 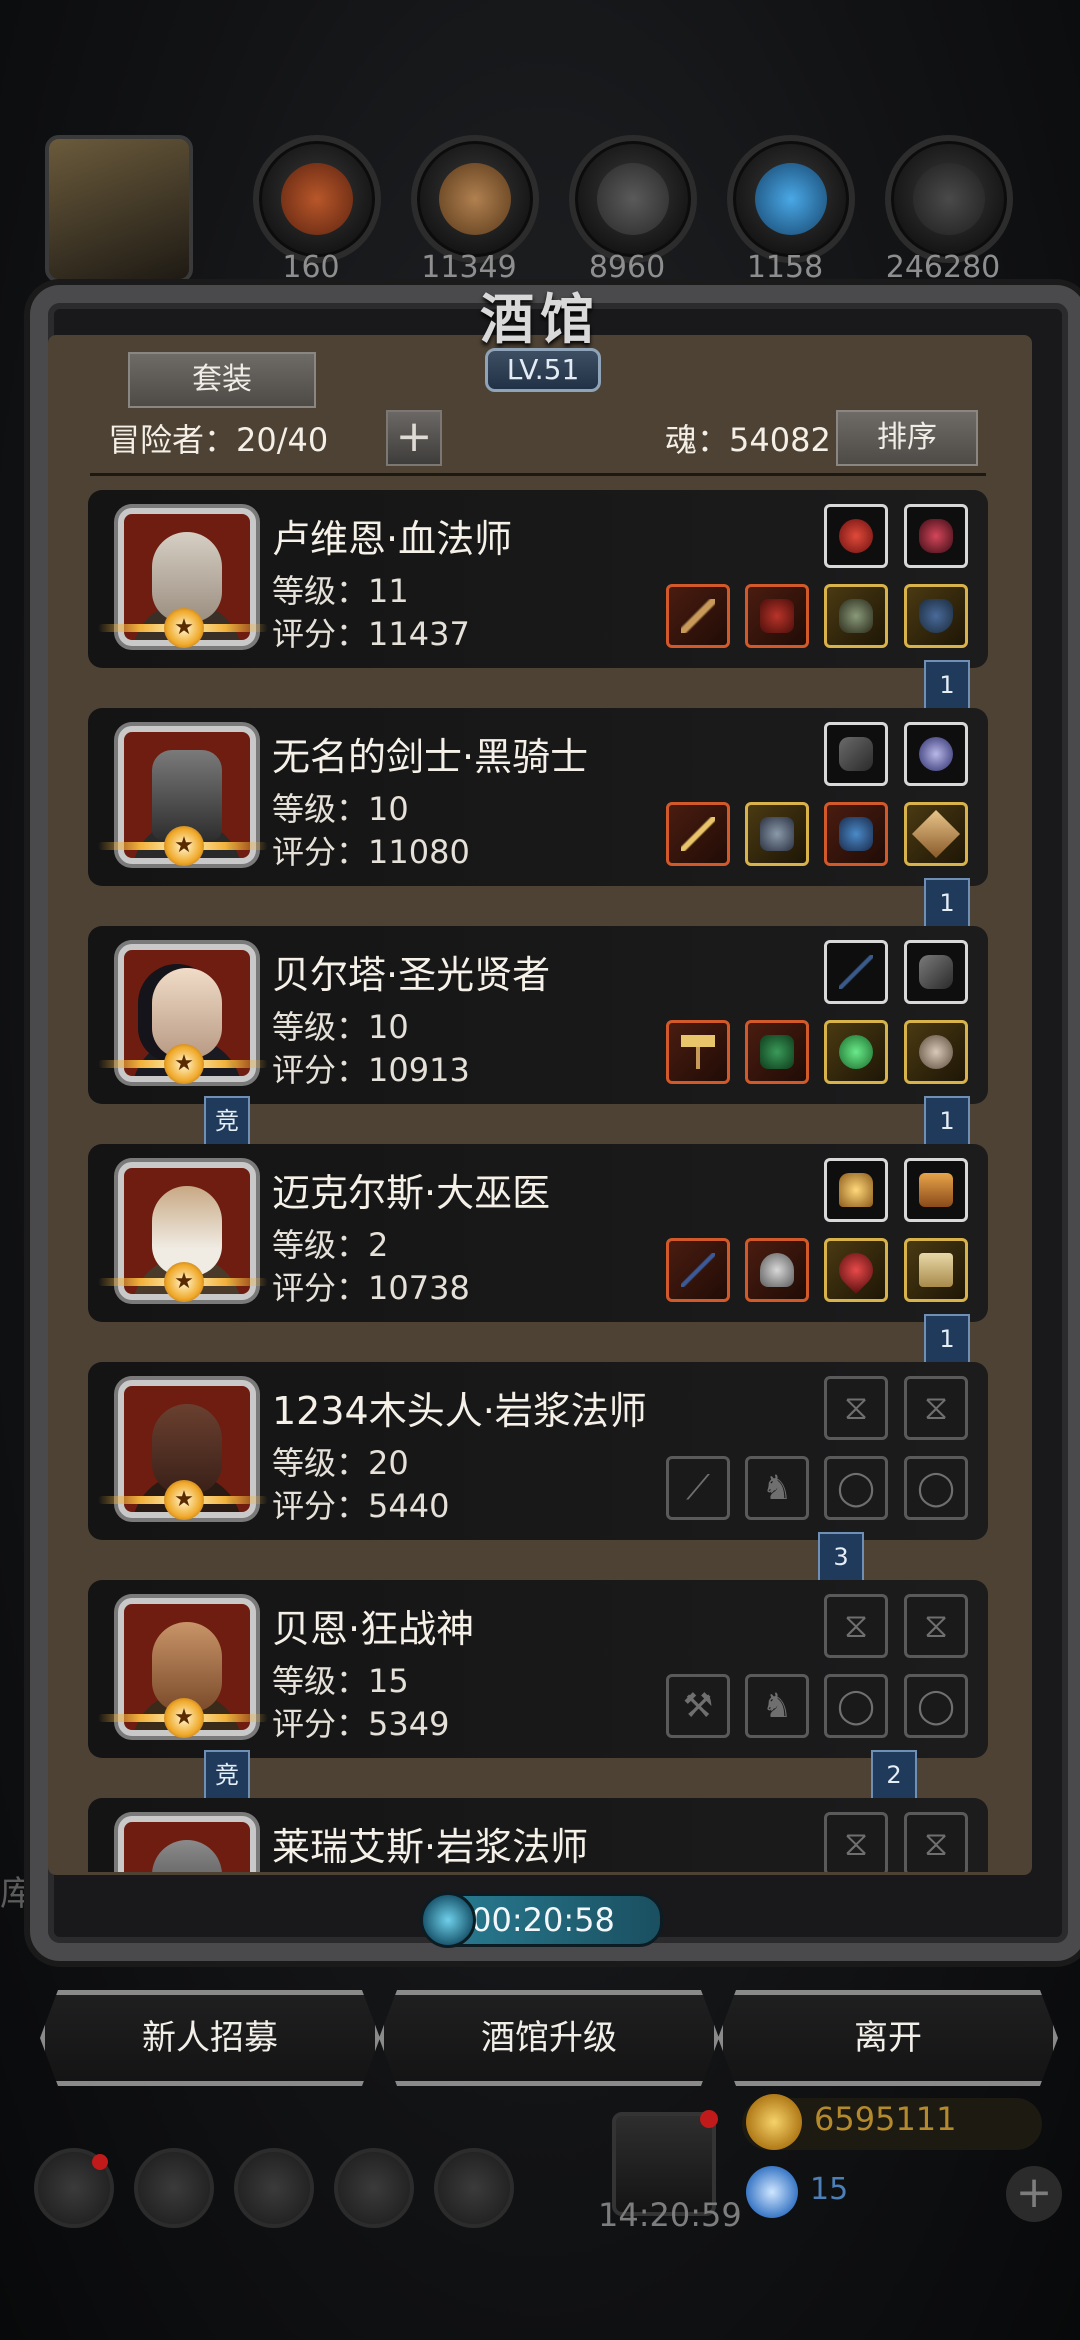 What do you see at coordinates (414, 438) in the screenshot?
I see `expand-capacity-button: +` at bounding box center [414, 438].